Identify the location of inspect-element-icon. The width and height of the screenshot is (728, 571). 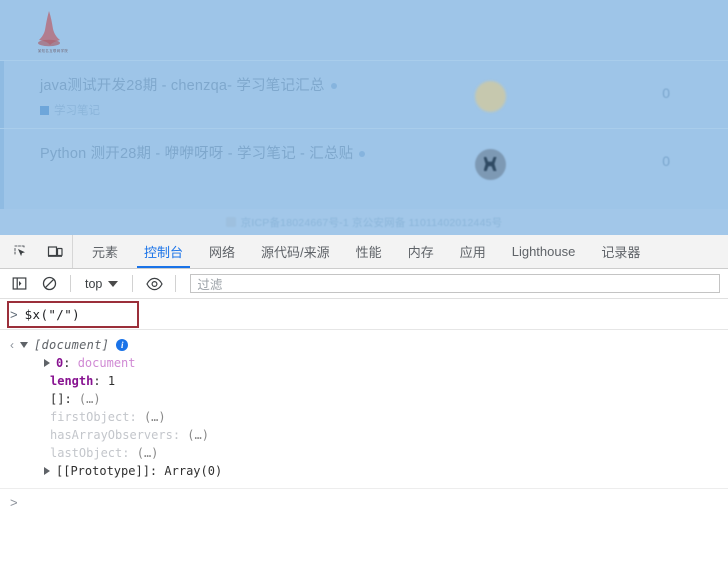
(21, 252).